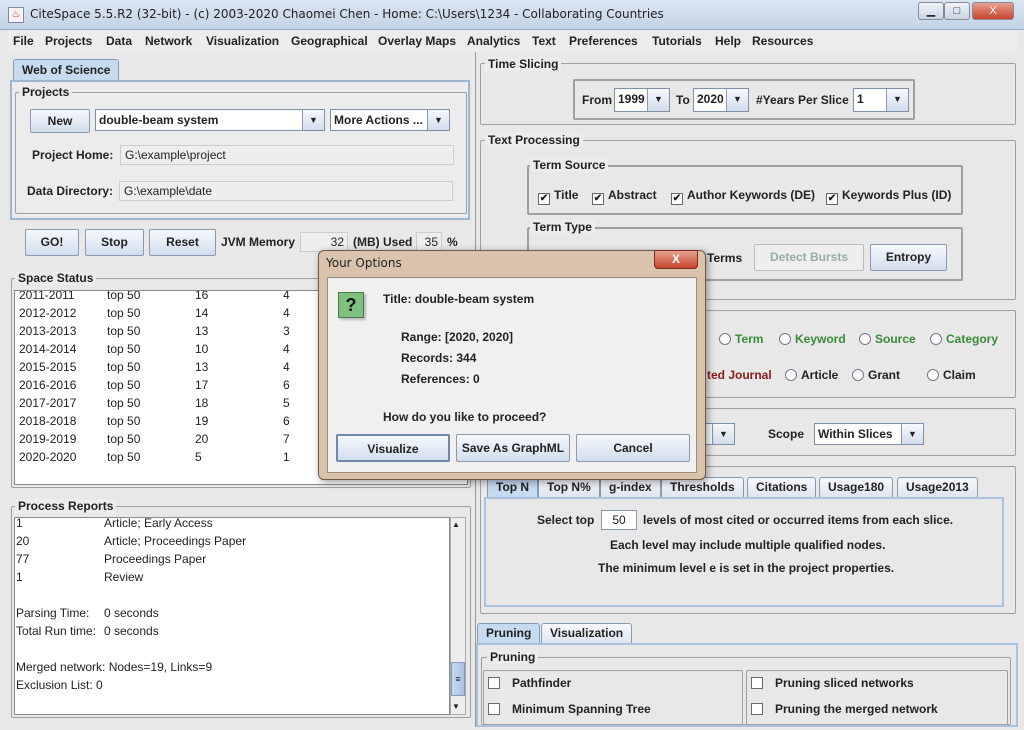 The width and height of the screenshot is (1024, 730). I want to click on years-per-slice-select: 1 ▼, so click(881, 100).